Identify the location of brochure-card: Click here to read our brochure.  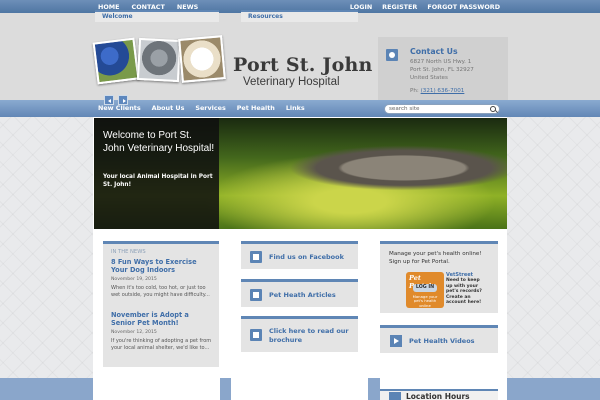
(299, 334).